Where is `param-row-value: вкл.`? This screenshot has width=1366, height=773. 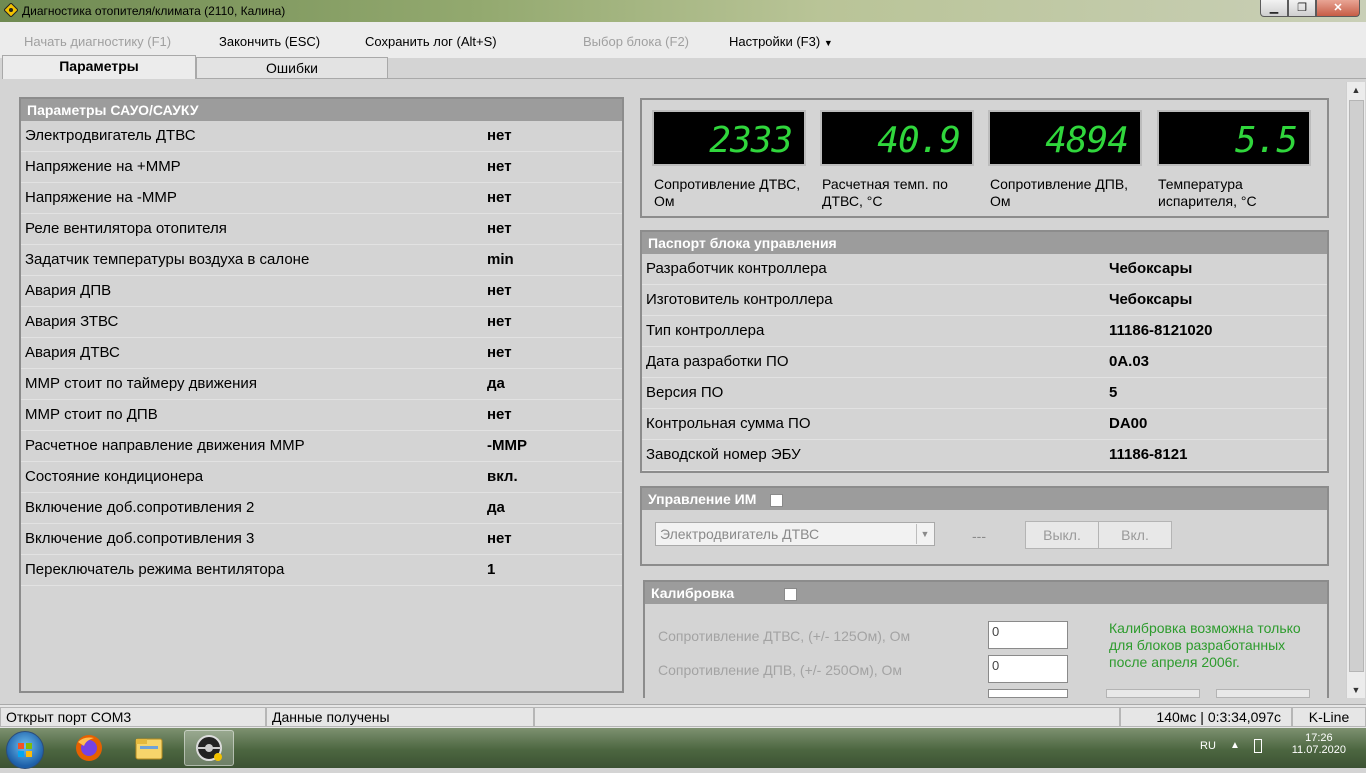 param-row-value: вкл. is located at coordinates (502, 476).